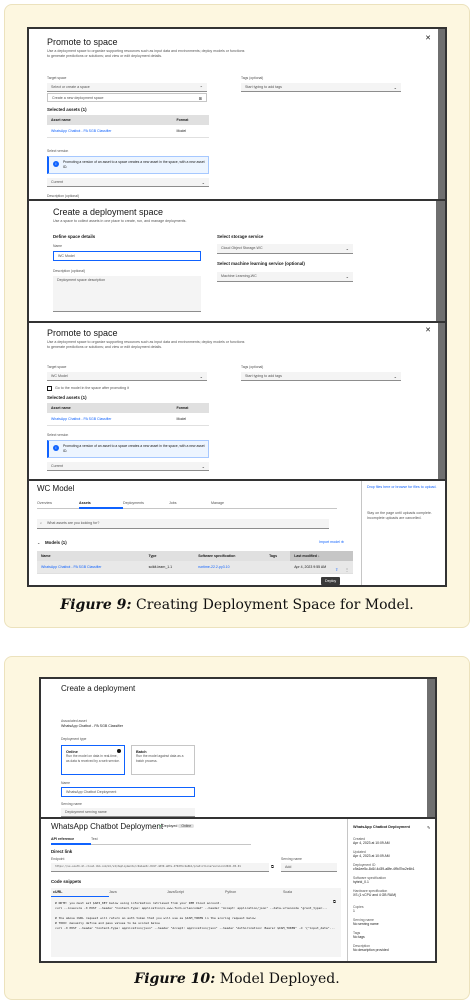  What do you see at coordinates (177, 826) in the screenshot?
I see `deployment-status: ● Deployed Online` at bounding box center [177, 826].